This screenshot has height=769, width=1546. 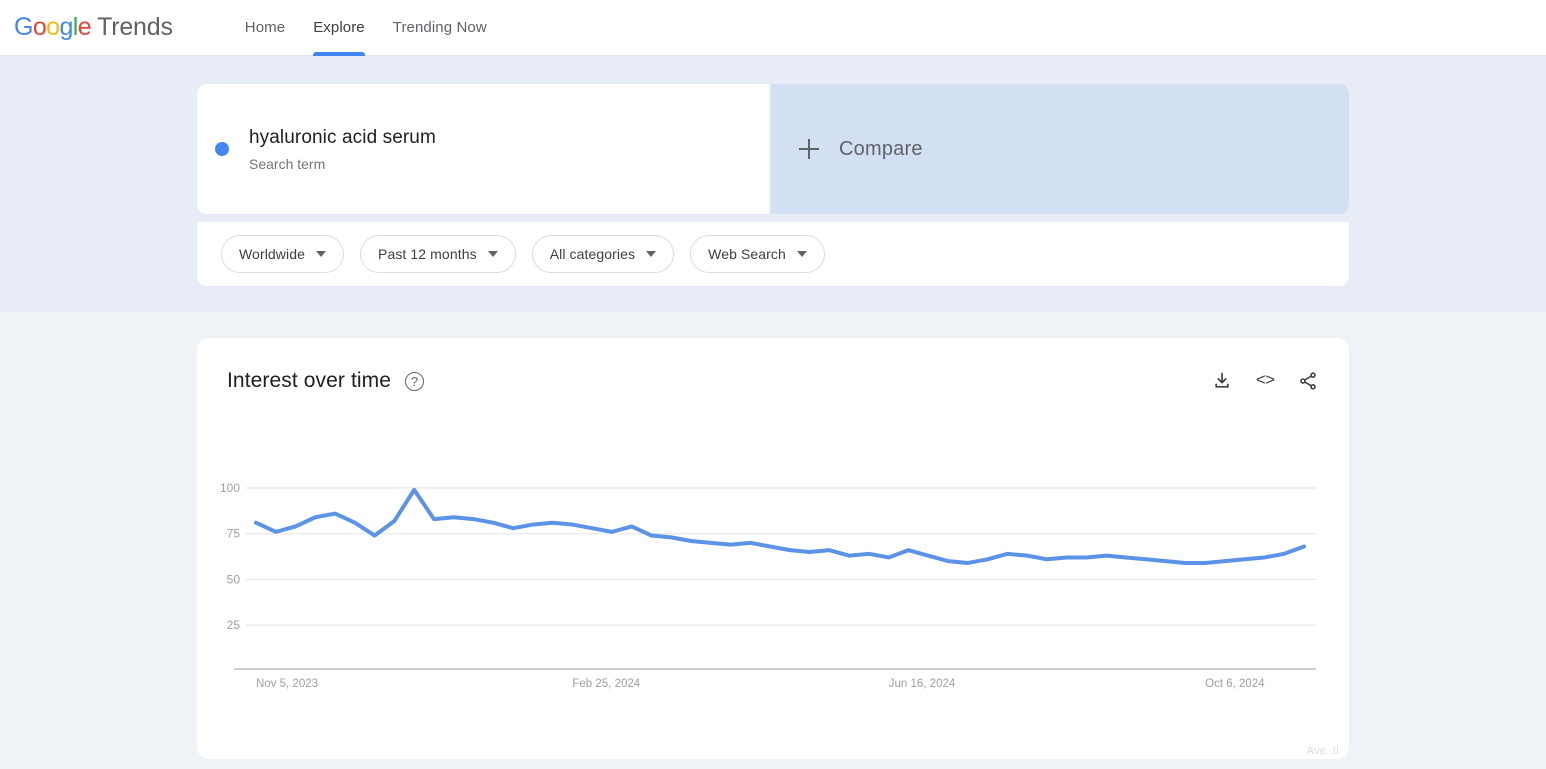 What do you see at coordinates (272, 254) in the screenshot?
I see `filter-location-label: Worldwide` at bounding box center [272, 254].